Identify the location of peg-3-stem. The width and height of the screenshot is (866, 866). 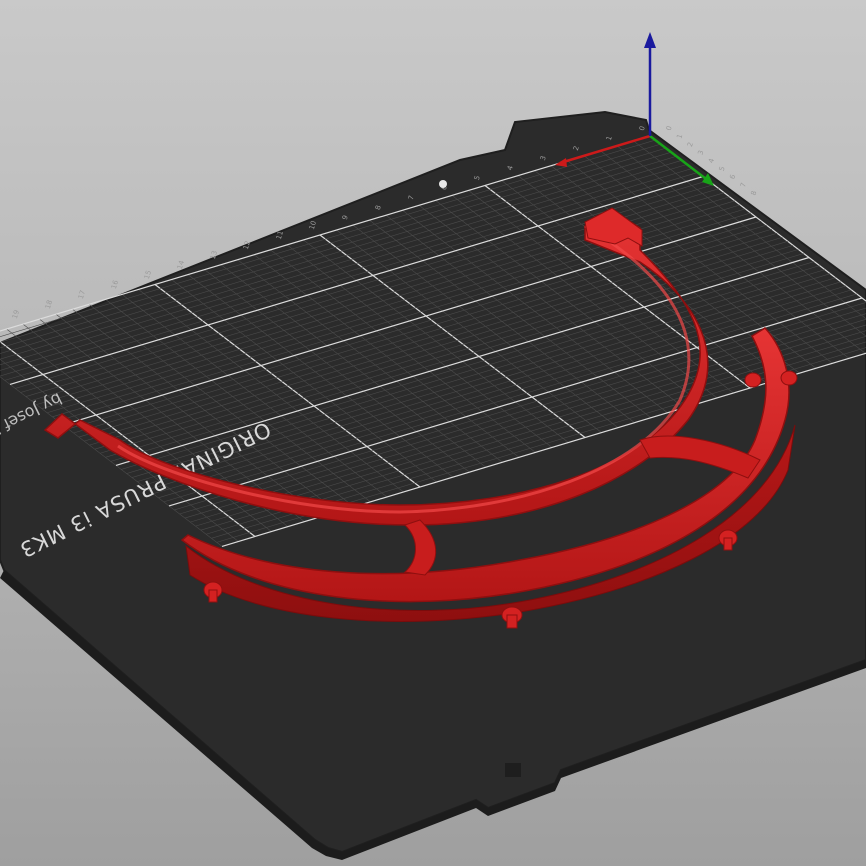
(728, 544).